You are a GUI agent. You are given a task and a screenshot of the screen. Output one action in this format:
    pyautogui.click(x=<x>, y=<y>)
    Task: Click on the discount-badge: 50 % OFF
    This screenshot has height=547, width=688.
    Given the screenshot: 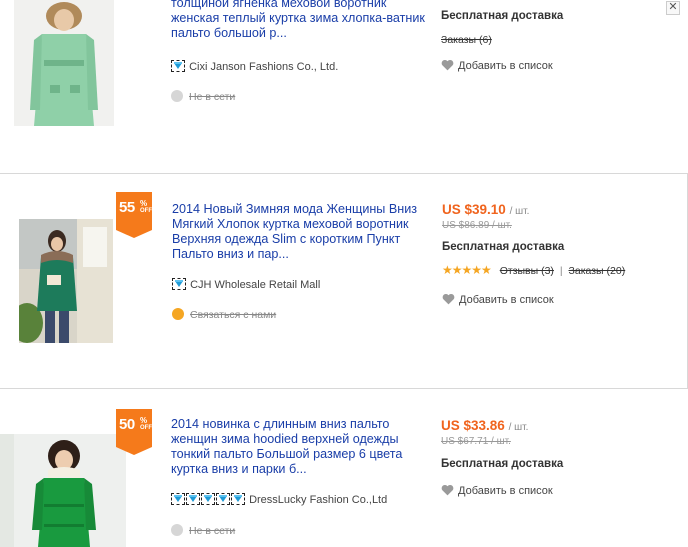 What is the action you would take?
    pyautogui.click(x=134, y=432)
    